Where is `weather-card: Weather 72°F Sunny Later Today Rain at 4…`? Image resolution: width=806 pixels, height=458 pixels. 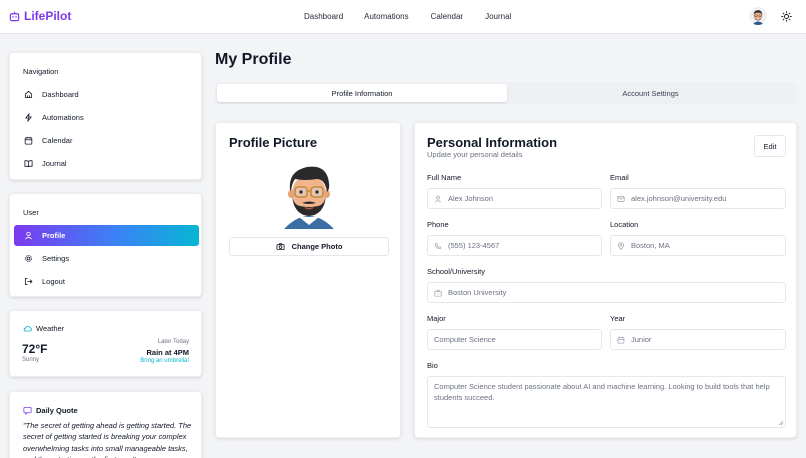 weather-card: Weather 72°F Sunny Later Today Rain at 4… is located at coordinates (105, 343).